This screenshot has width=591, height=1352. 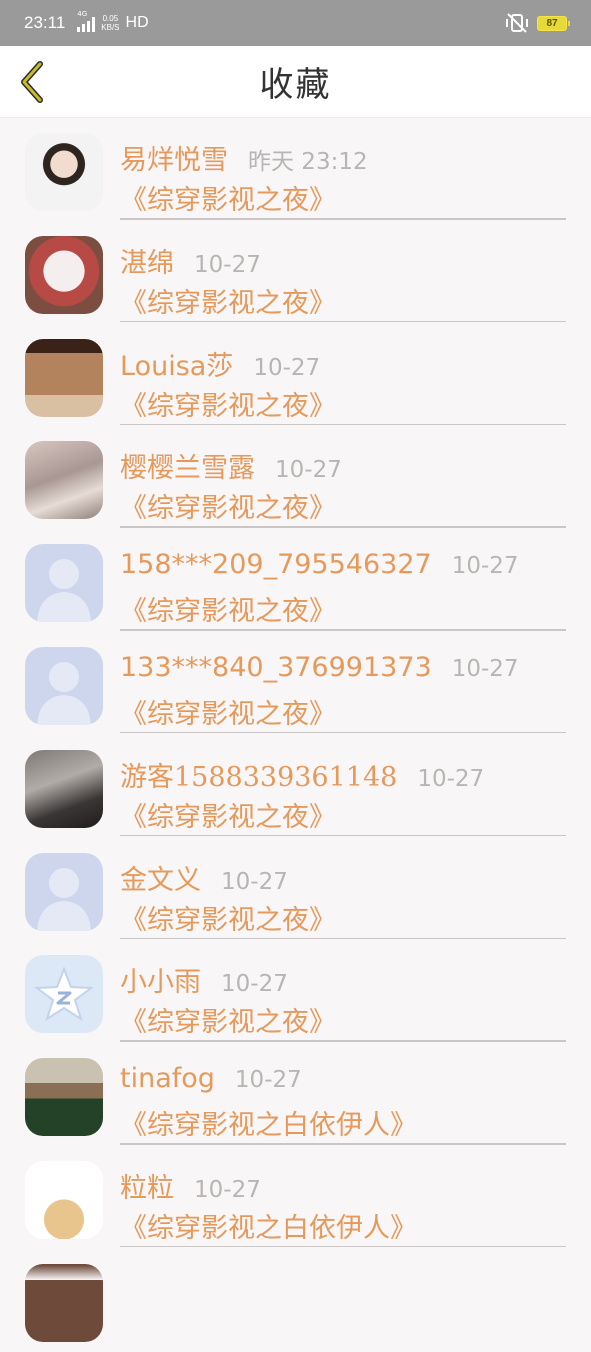 I want to click on timestamp: 昨天 23:12, so click(x=308, y=162).